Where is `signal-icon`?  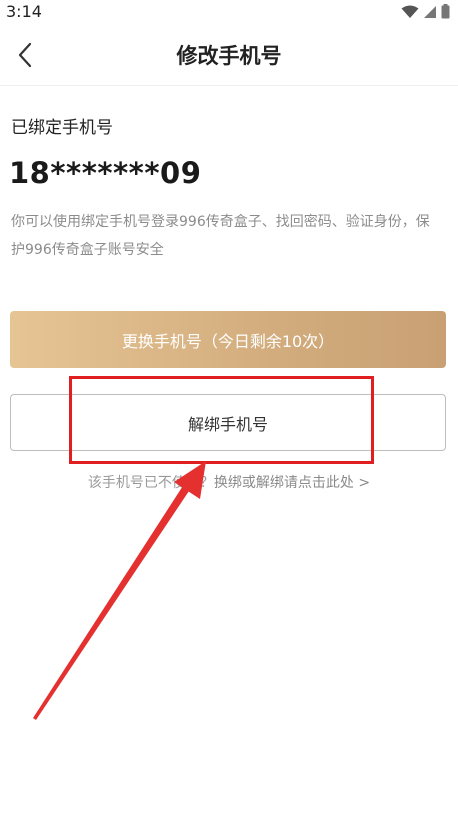 signal-icon is located at coordinates (430, 11).